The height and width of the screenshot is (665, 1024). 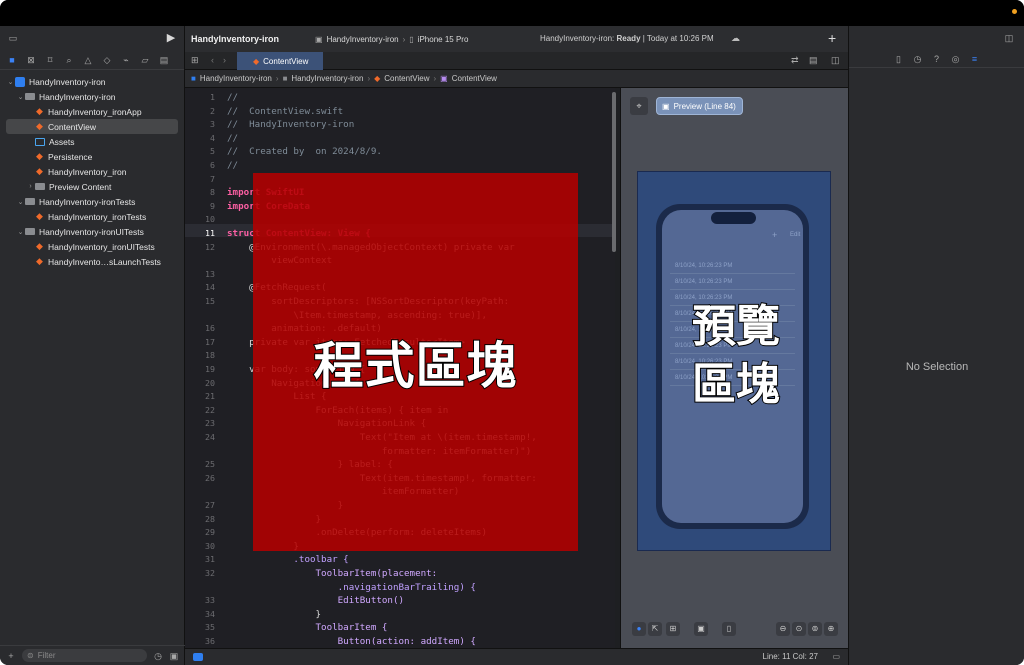 What do you see at coordinates (12, 60) in the screenshot?
I see `folder-icon: ■` at bounding box center [12, 60].